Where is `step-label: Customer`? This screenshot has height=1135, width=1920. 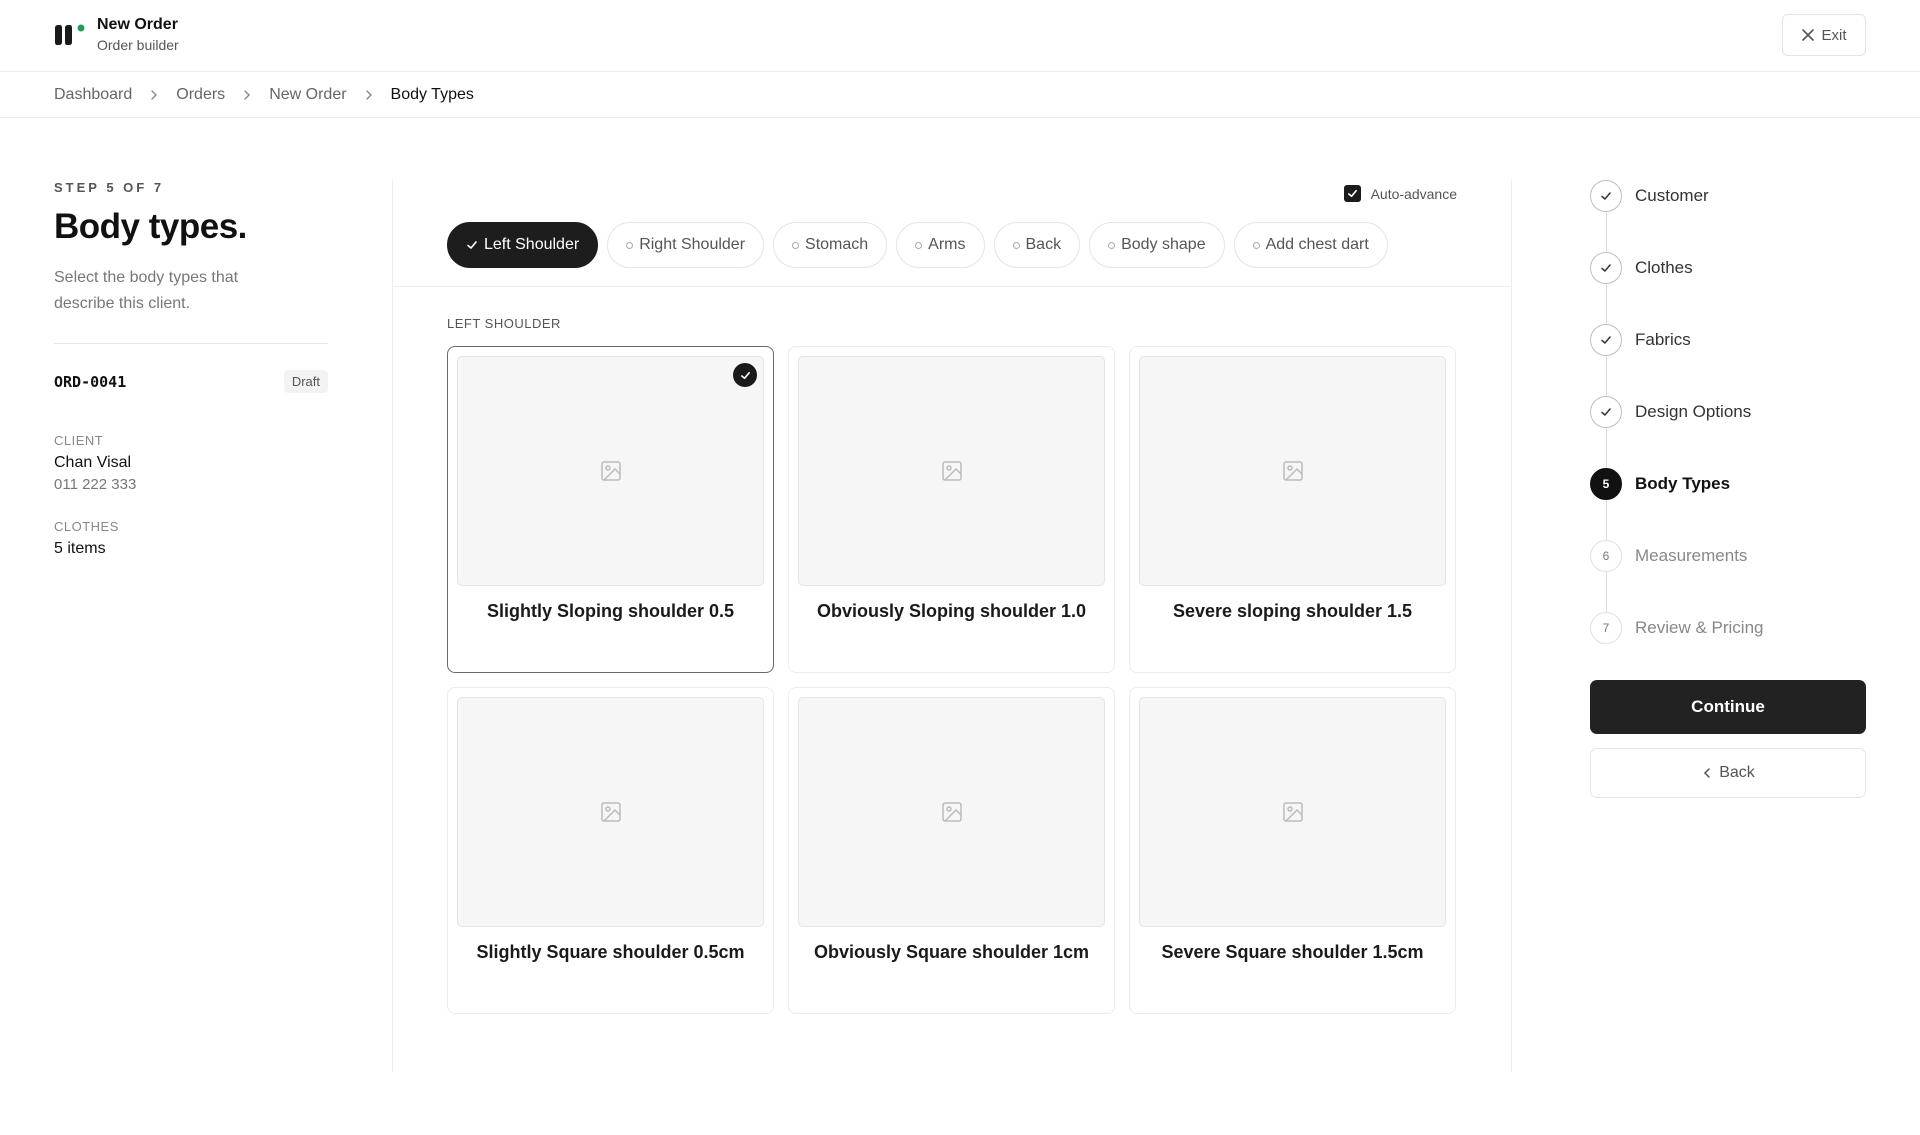 step-label: Customer is located at coordinates (1672, 195).